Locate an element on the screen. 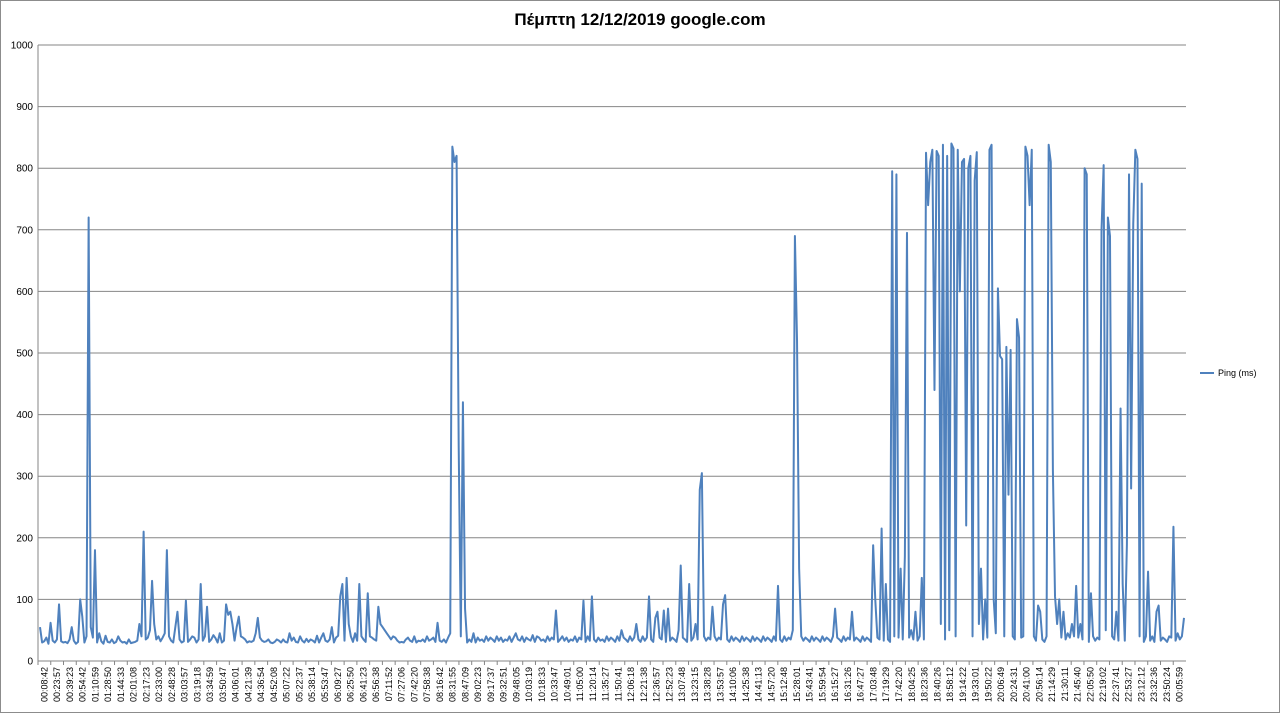 The image size is (1280, 713). x-tick-label: 09:02:23 is located at coordinates (478, 684).